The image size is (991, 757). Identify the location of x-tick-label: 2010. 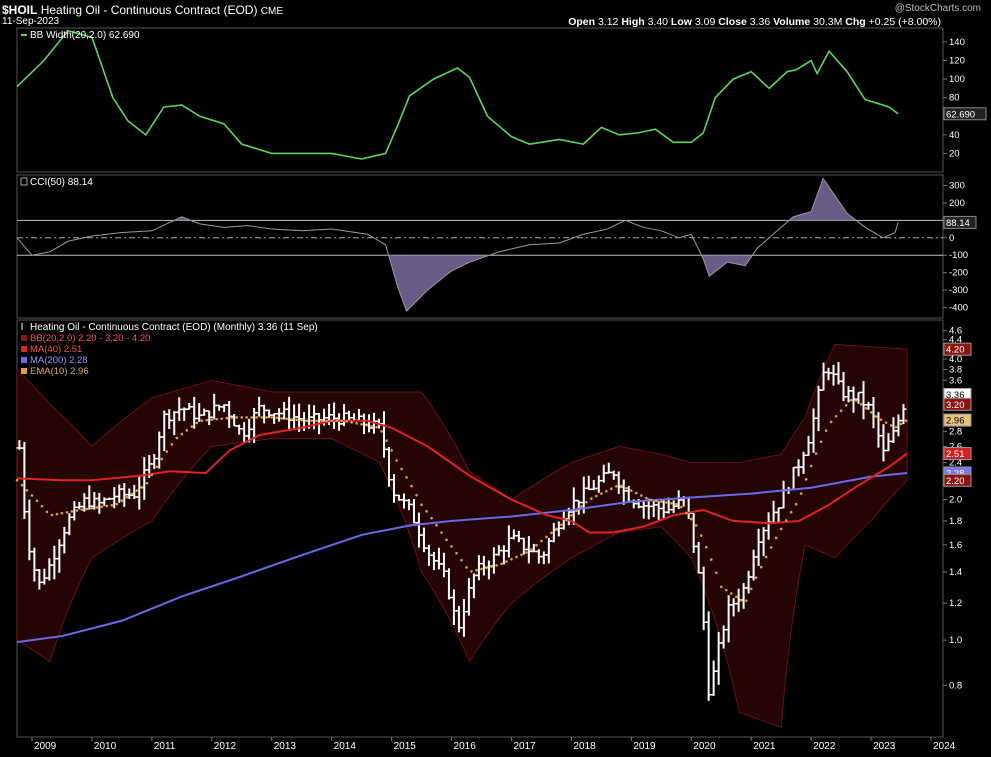
(105, 746).